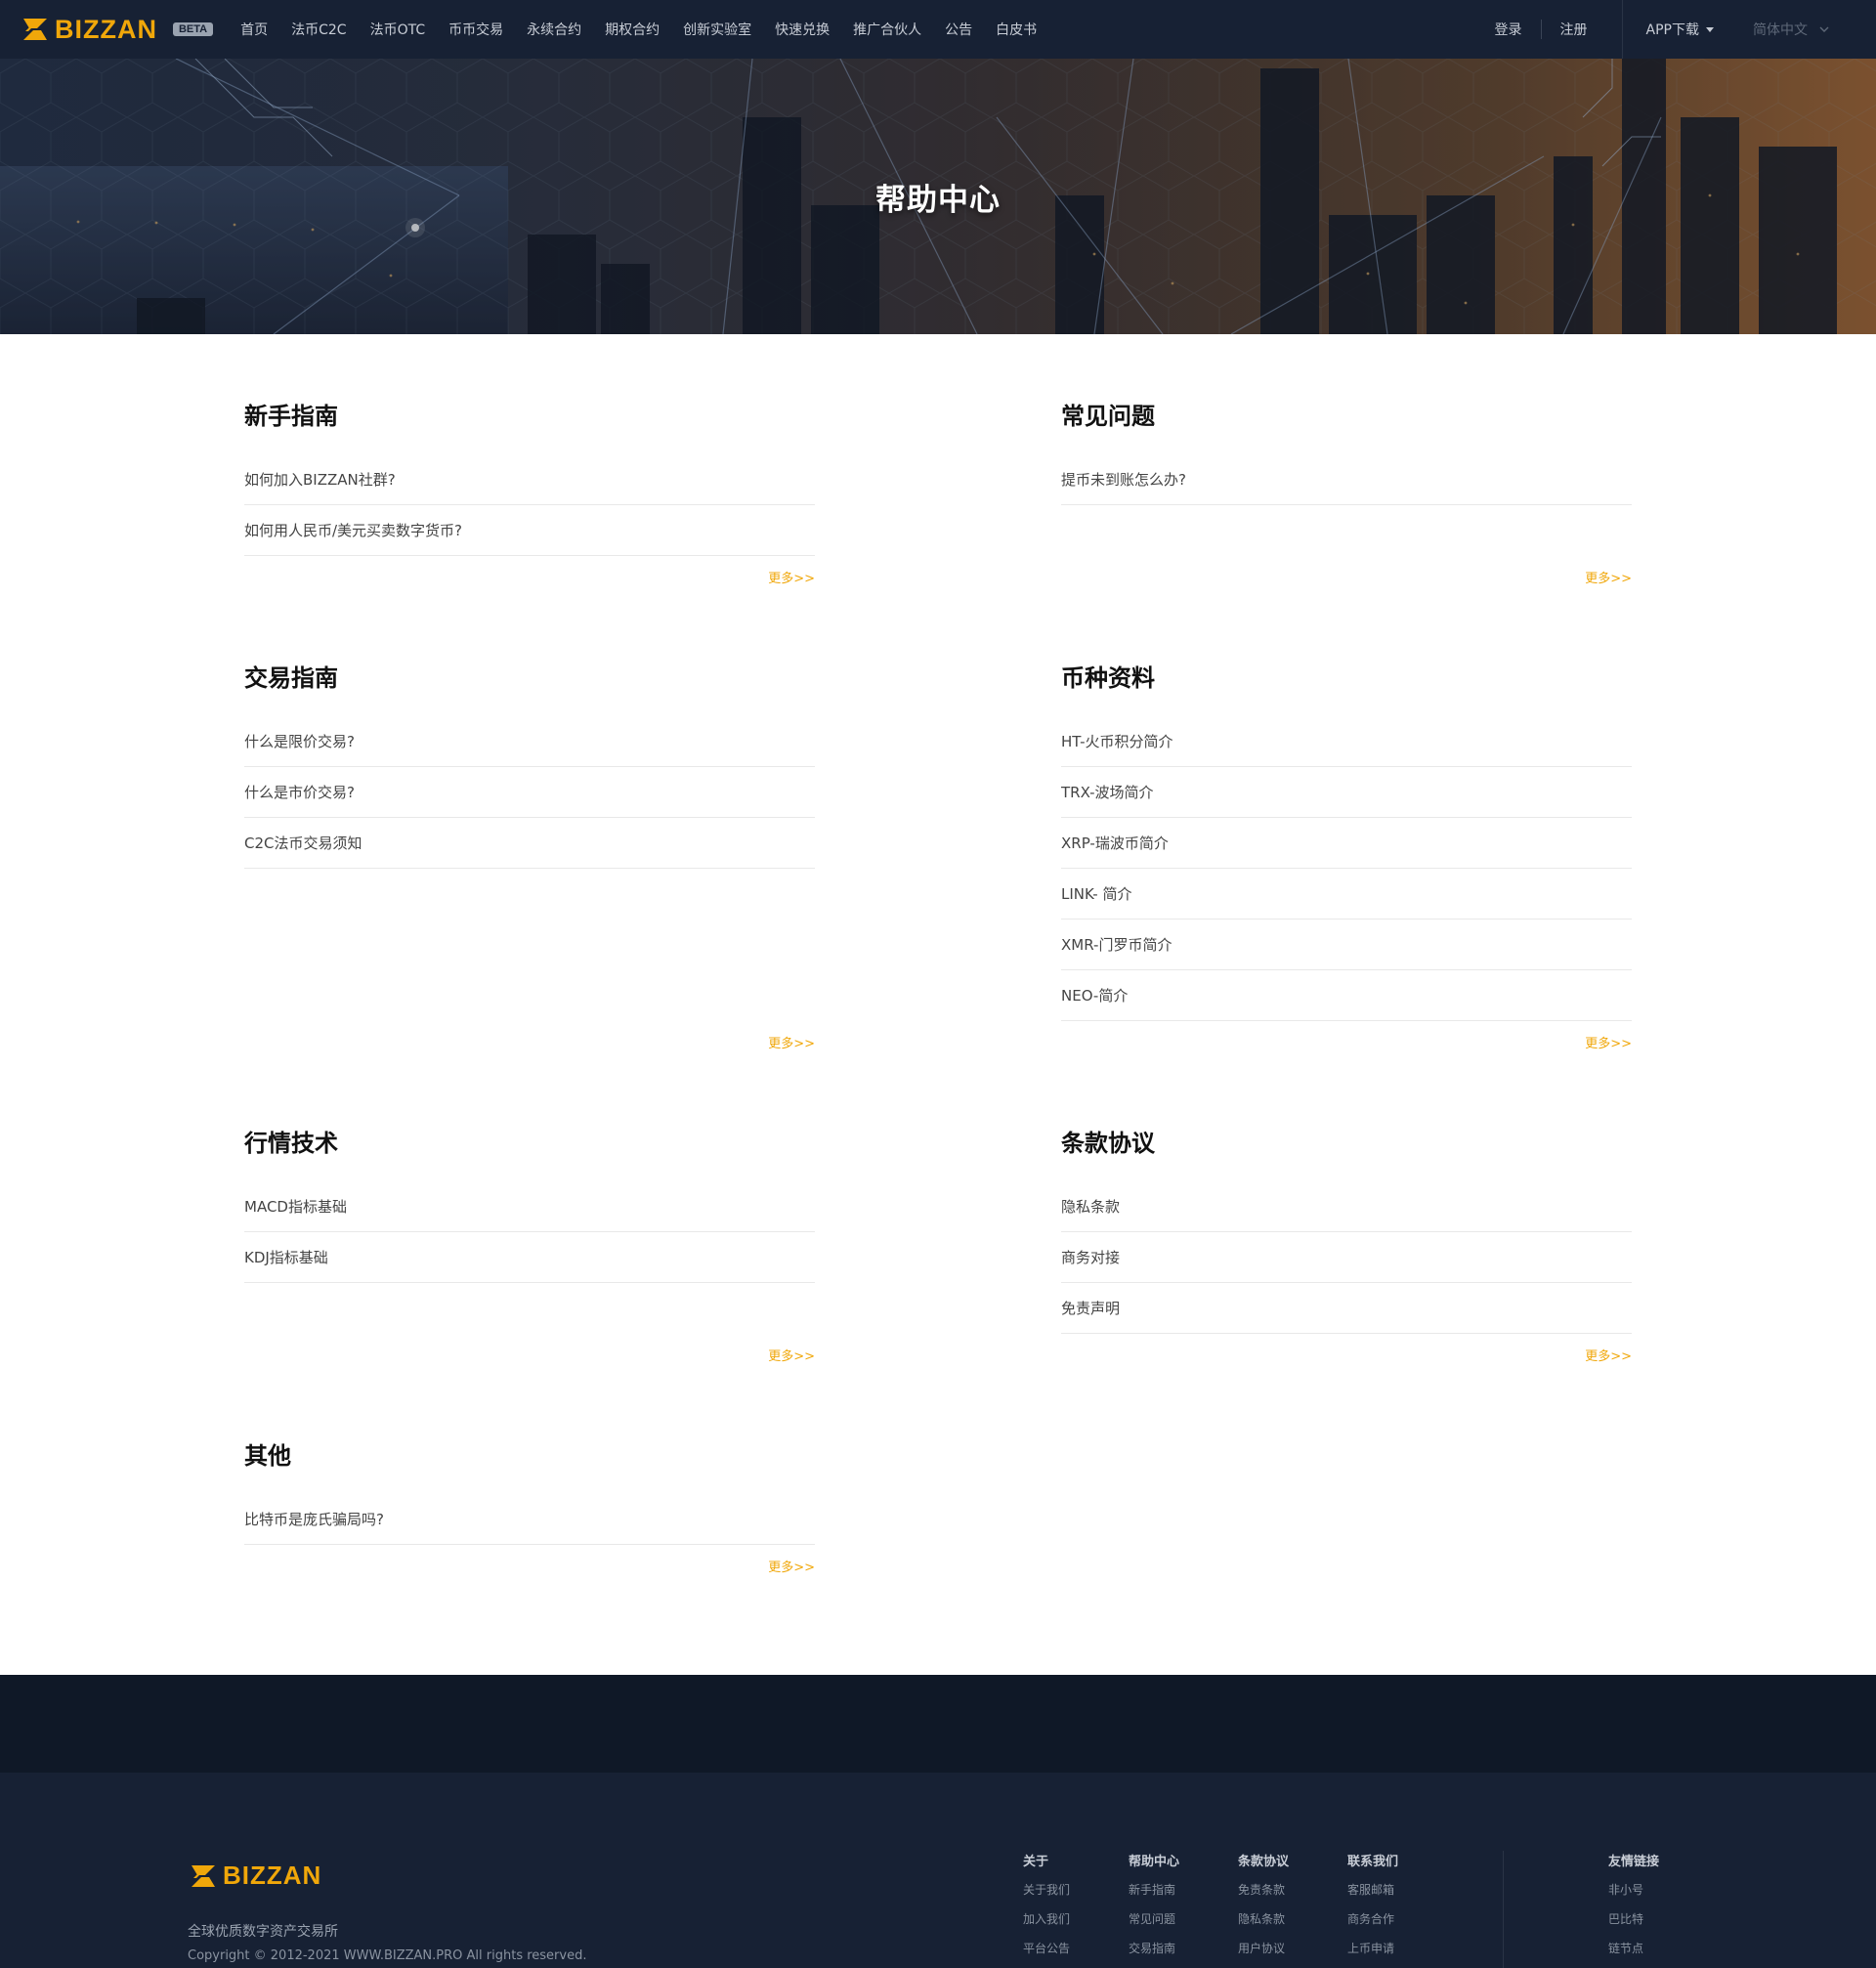 This screenshot has width=1876, height=1968. Describe the element at coordinates (318, 29) in the screenshot. I see `nav-c2c: 法币C2C` at that location.